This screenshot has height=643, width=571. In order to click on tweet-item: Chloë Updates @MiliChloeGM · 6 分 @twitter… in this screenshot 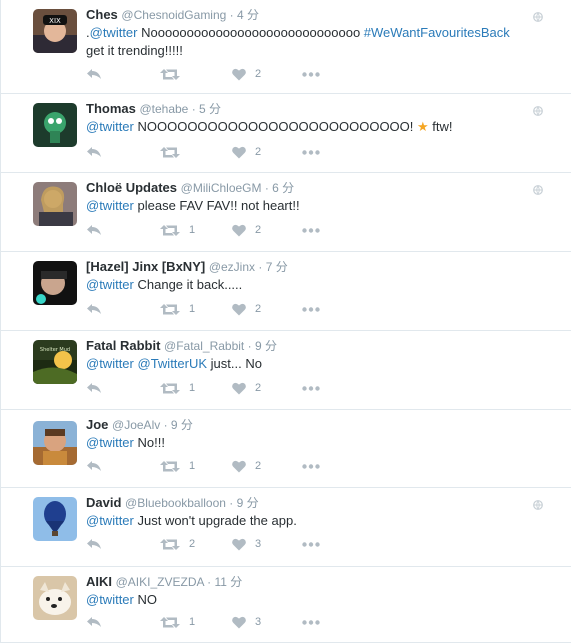, I will do `click(285, 212)`.